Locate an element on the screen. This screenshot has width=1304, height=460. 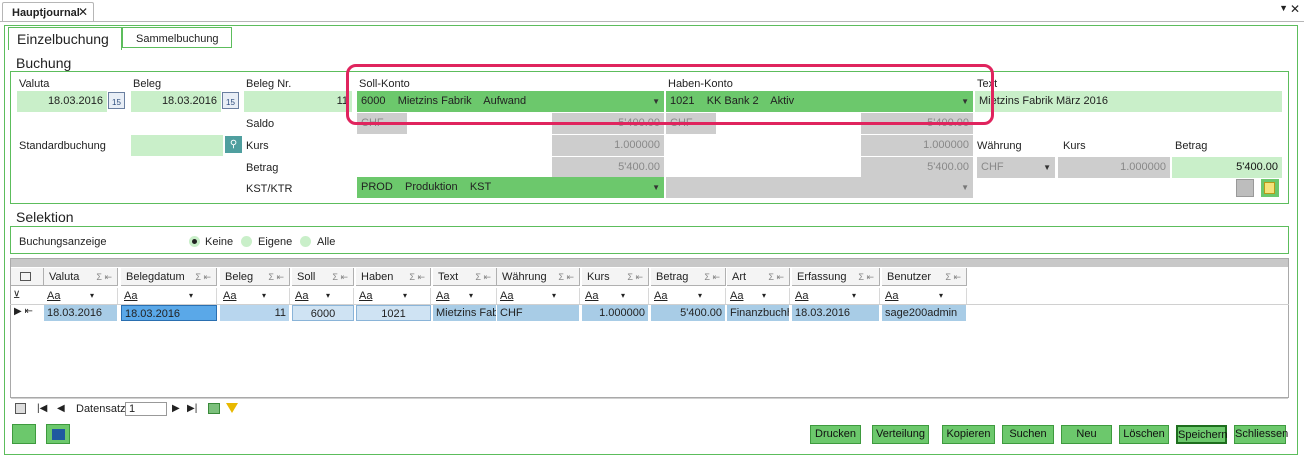
tab-einzelbuchung-label: Einzelbuchung is located at coordinates (63, 39).